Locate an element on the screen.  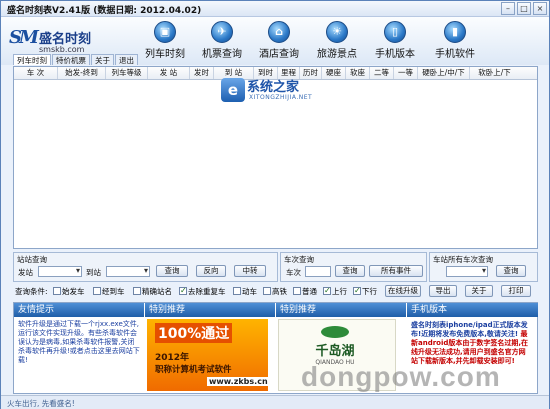
filter-emu: 动车 is located at coordinates (245, 291).